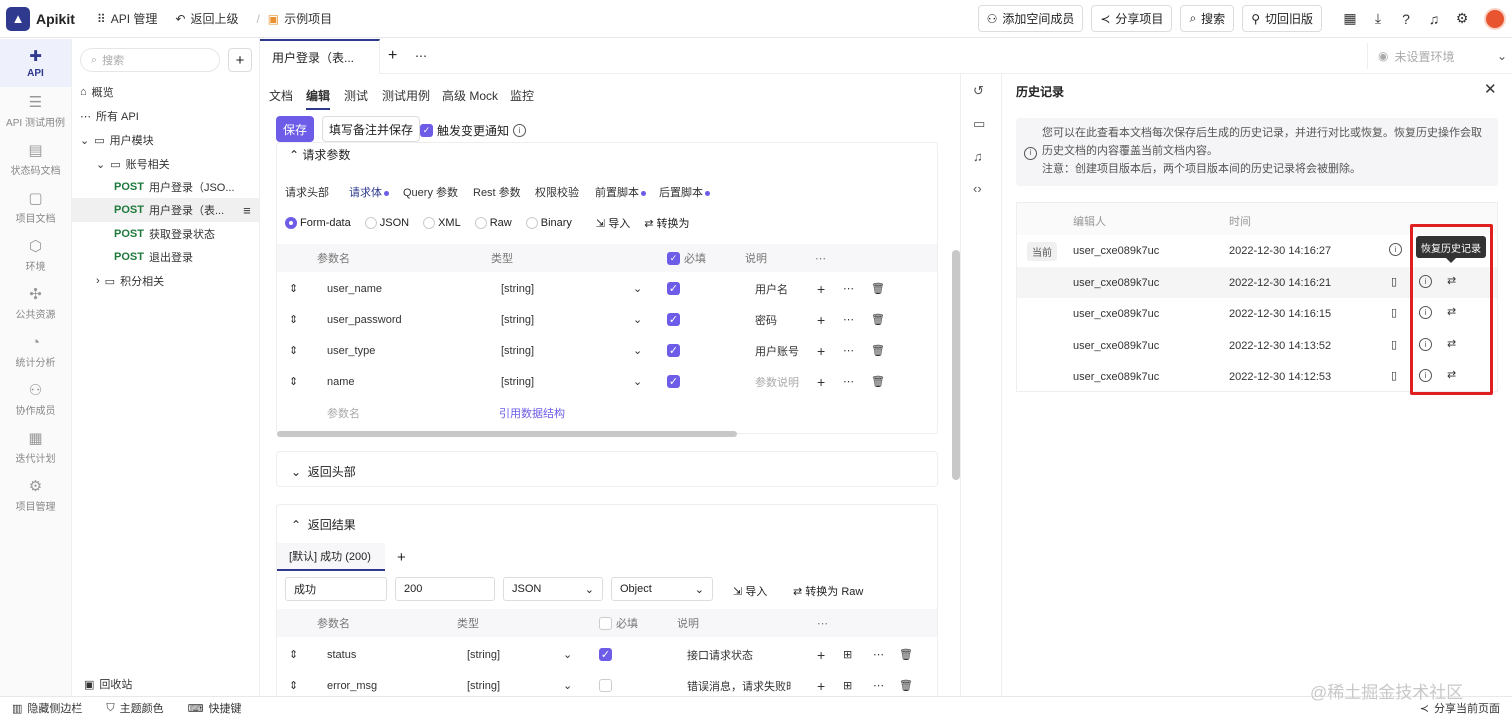 Image resolution: width=1512 pixels, height=719 pixels. I want to click on subtab-test-cases: 测试用例, so click(406, 95).